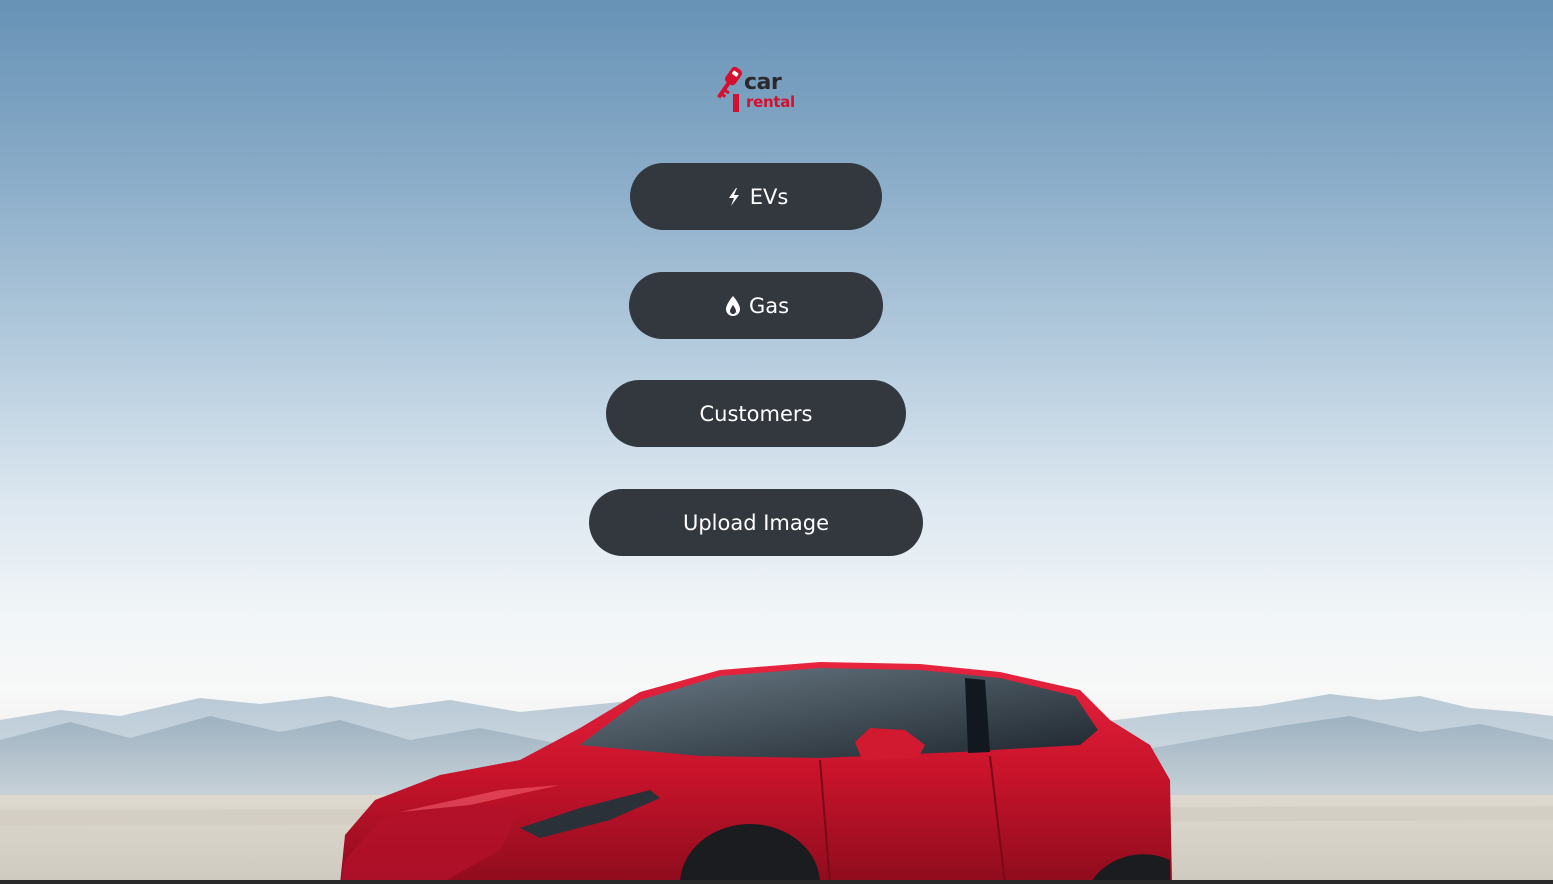 Image resolution: width=1553 pixels, height=884 pixels. I want to click on fuel-drop-icon, so click(733, 306).